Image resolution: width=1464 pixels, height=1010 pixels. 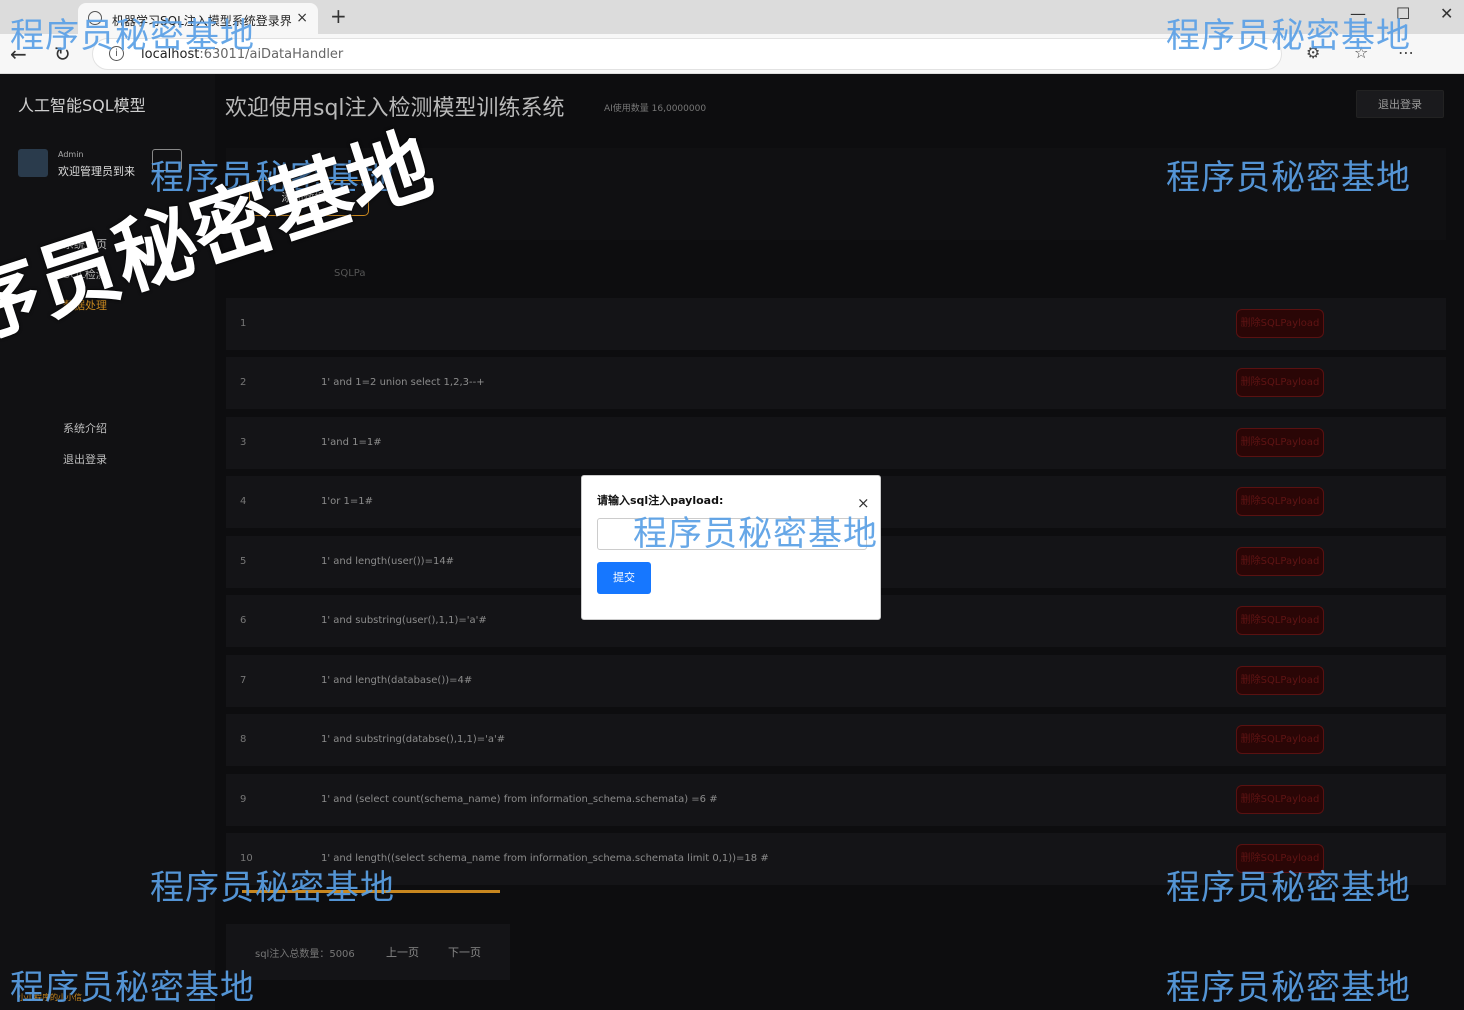 What do you see at coordinates (243, 323) in the screenshot?
I see `row-index: 1` at bounding box center [243, 323].